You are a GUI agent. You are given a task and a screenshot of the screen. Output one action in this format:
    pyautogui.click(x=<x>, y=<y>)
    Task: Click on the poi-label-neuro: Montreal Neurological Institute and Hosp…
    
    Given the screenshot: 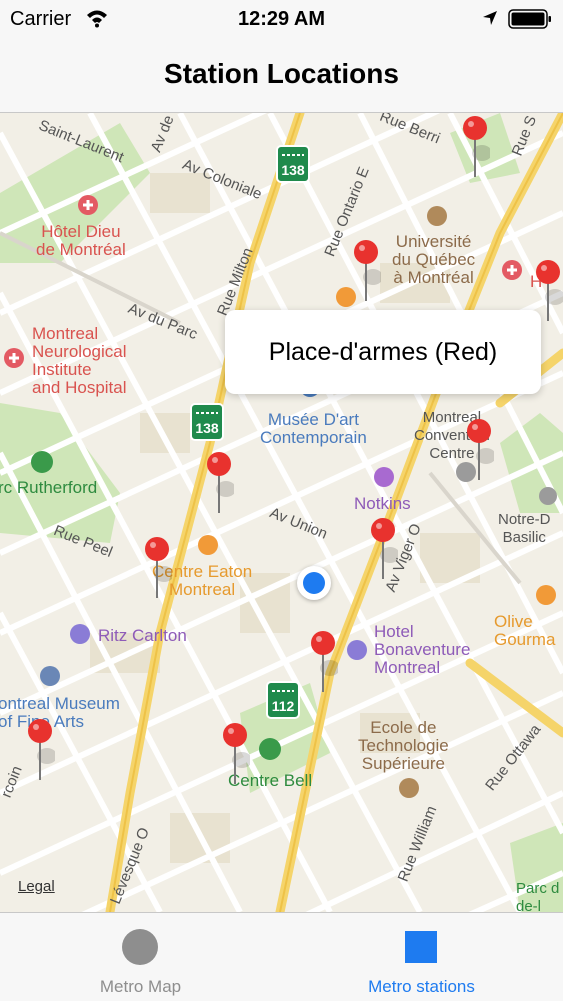 What is the action you would take?
    pyautogui.click(x=79, y=360)
    